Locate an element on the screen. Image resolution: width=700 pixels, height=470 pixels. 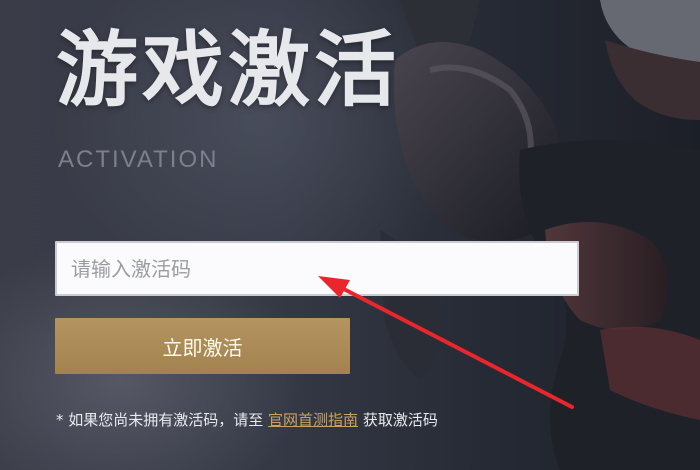
activate-button: 立即激活 is located at coordinates (202, 346).